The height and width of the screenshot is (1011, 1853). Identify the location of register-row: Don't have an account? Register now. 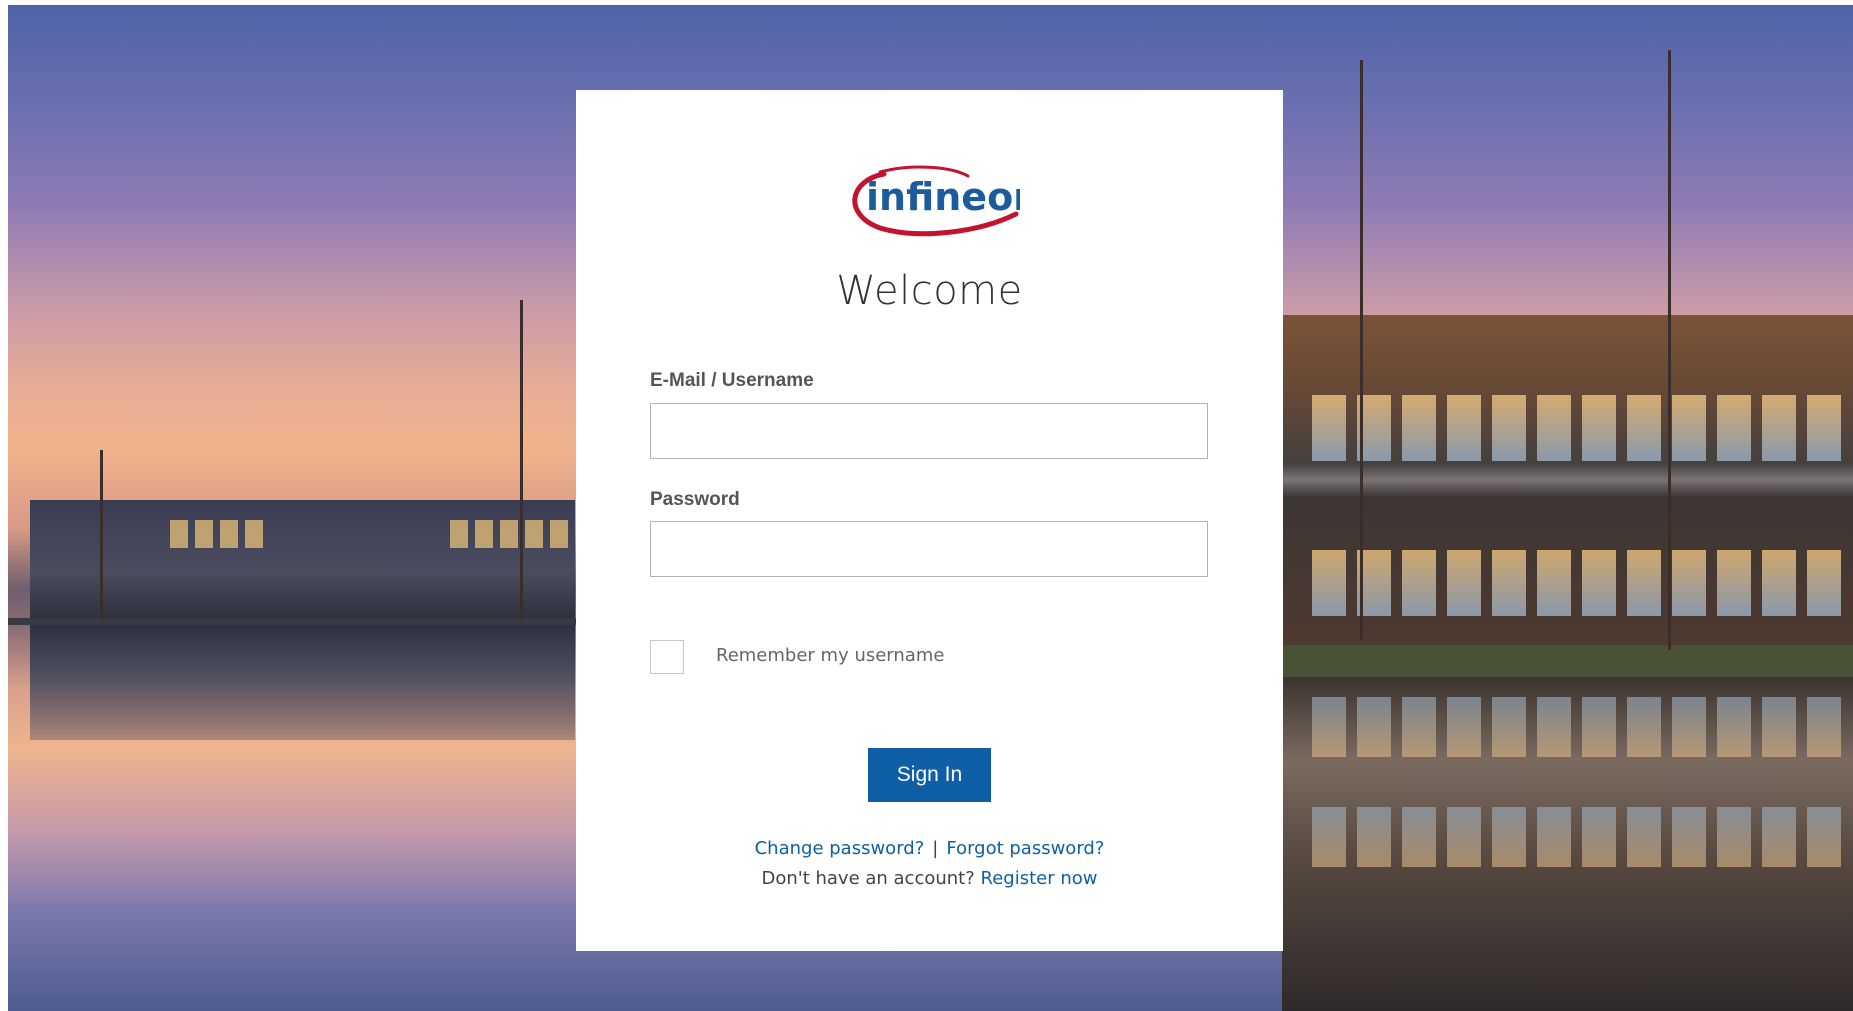
(929, 879).